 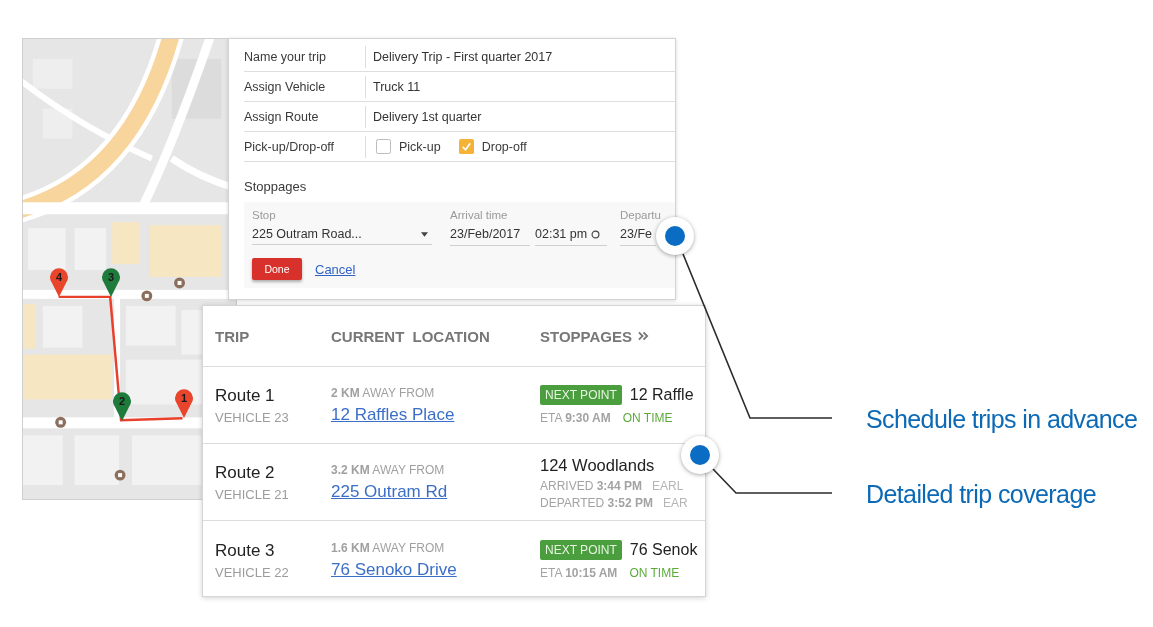 I want to click on stop-name: 76 Senok, so click(x=663, y=550).